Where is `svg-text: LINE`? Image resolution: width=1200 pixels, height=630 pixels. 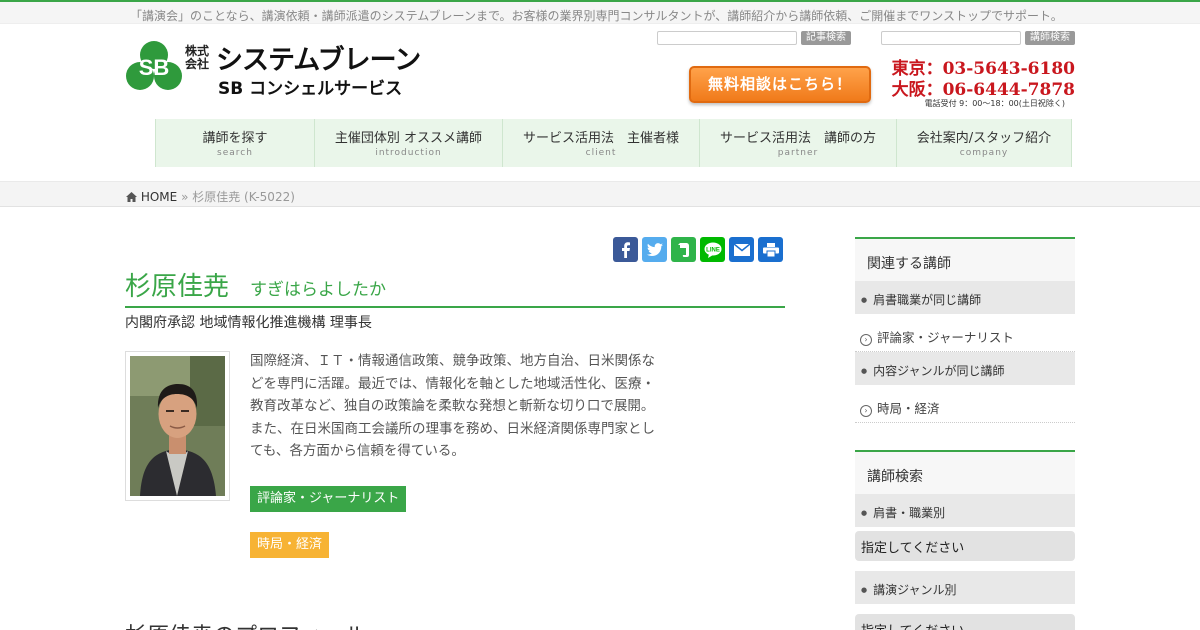
svg-text: LINE is located at coordinates (713, 250).